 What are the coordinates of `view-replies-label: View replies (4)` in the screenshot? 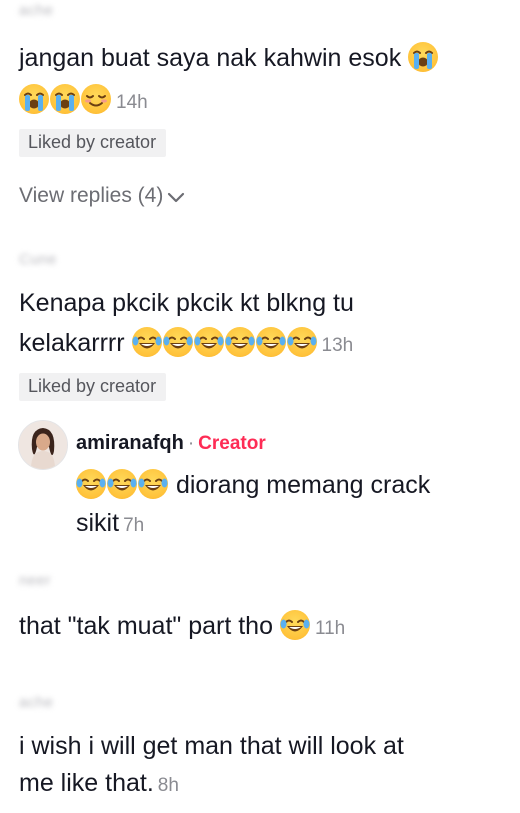 It's located at (91, 195).